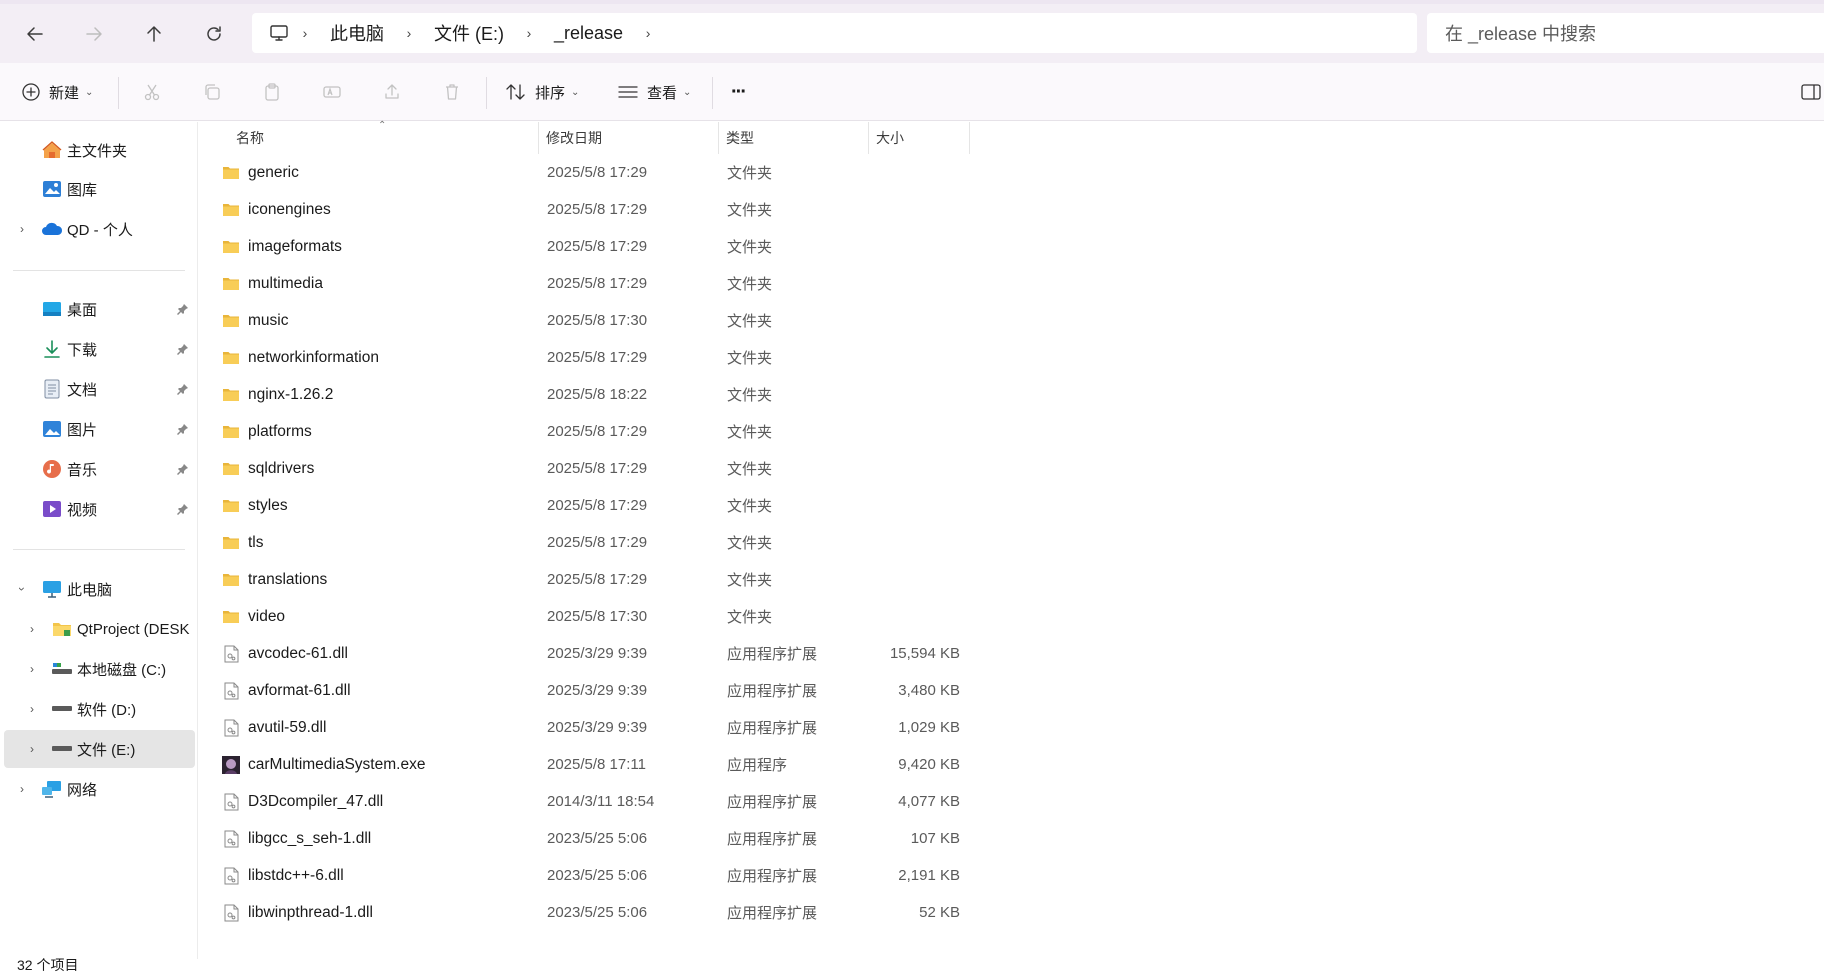 Image resolution: width=1824 pixels, height=973 pixels. Describe the element at coordinates (99, 189) in the screenshot. I see `sidebar-item-gallery: 图库` at that location.